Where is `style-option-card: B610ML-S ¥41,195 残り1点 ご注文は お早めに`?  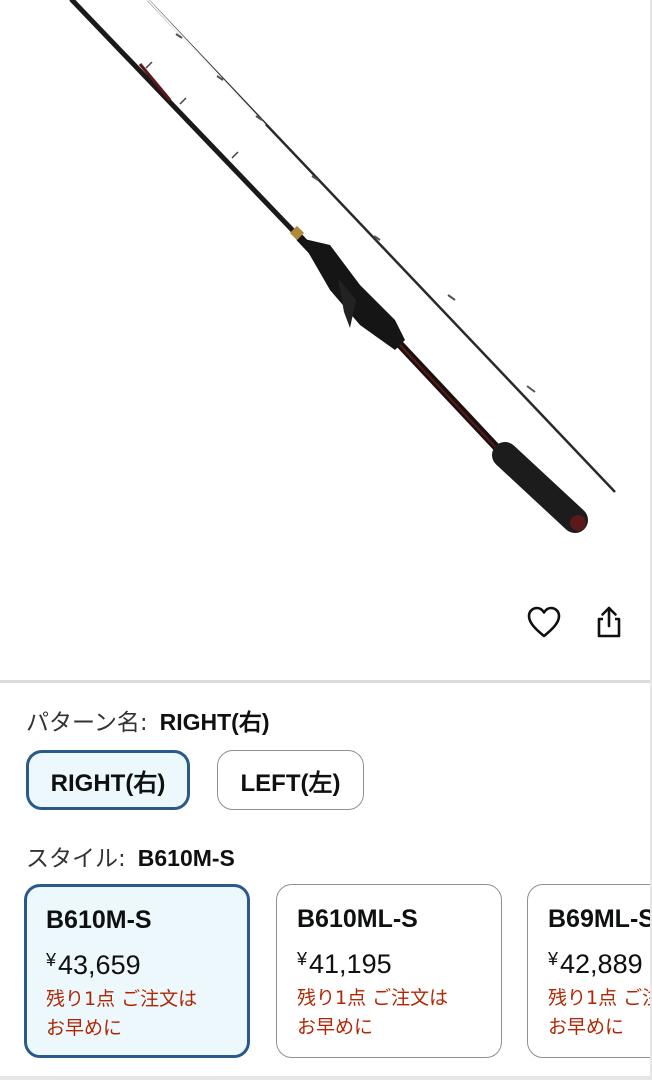
style-option-card: B610ML-S ¥41,195 残り1点 ご注文は お早めに is located at coordinates (389, 971).